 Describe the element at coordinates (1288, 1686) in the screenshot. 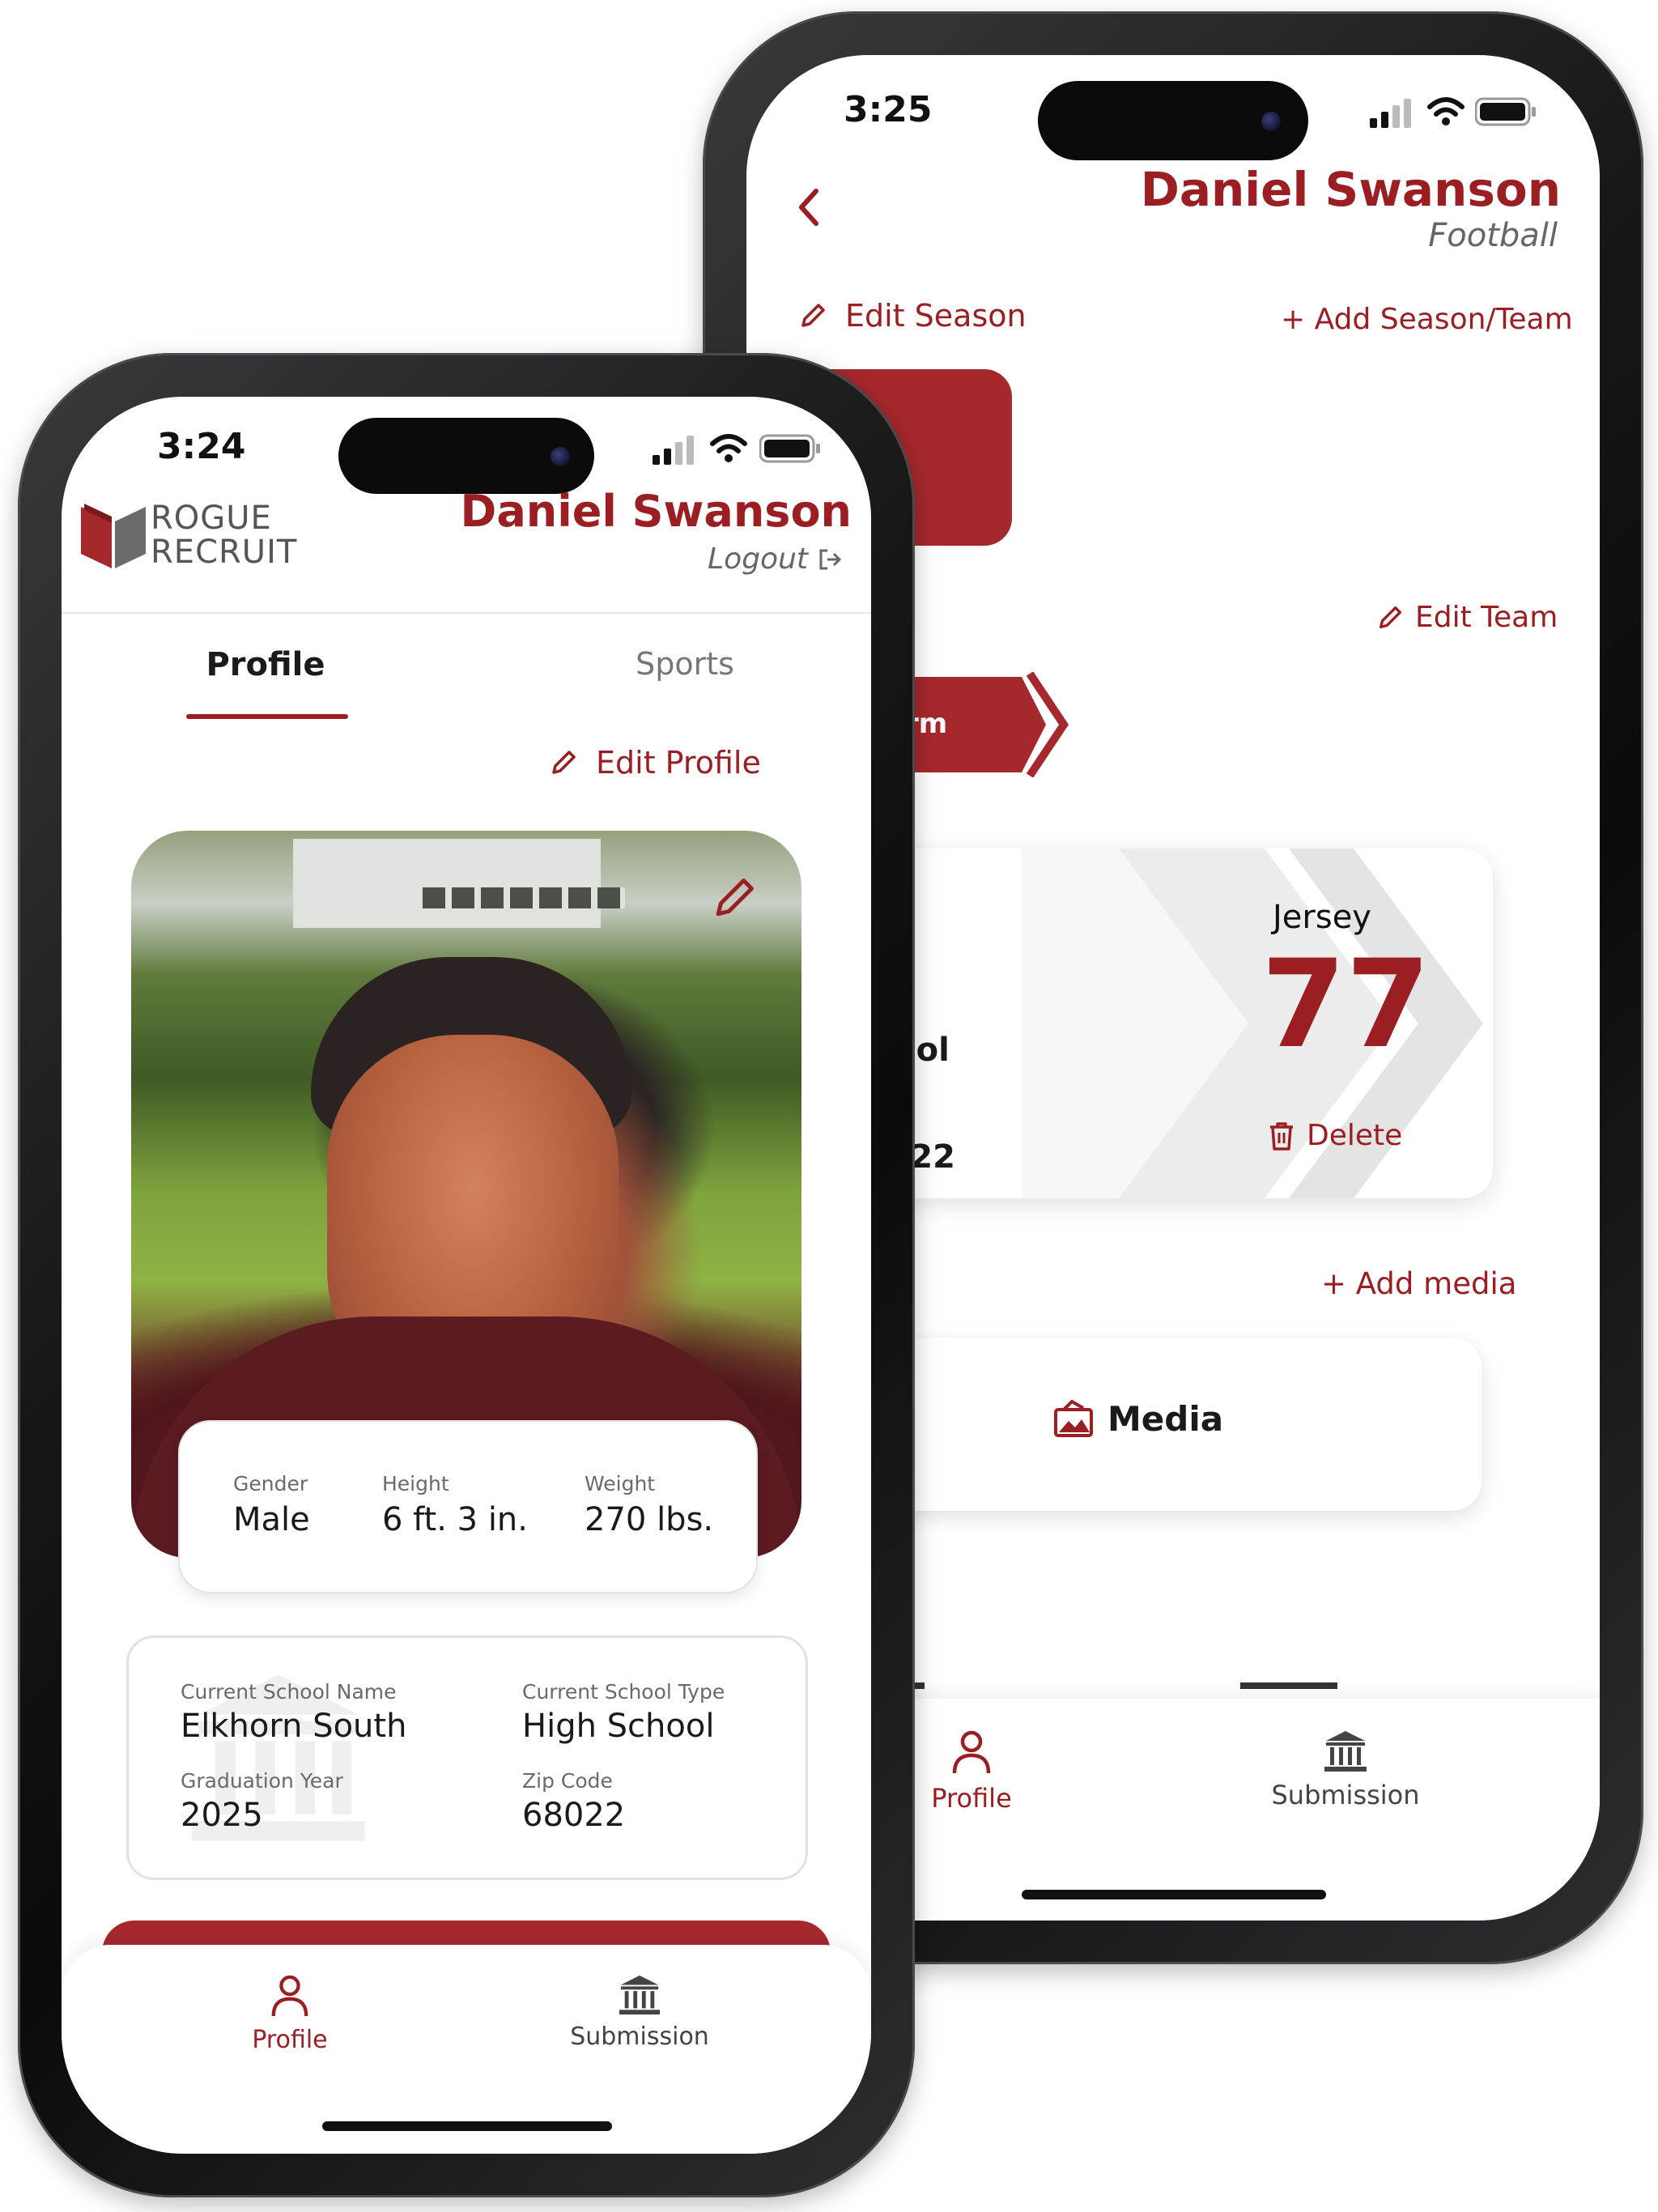

I see `underlying-text-peek` at that location.